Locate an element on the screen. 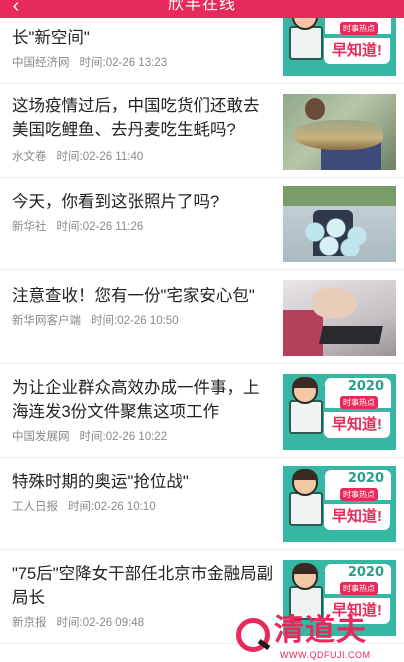  news-item: 注意查收！您有一份"宅家安心包" 新华网客户端 时间:02-26 10:50 is located at coordinates (202, 317).